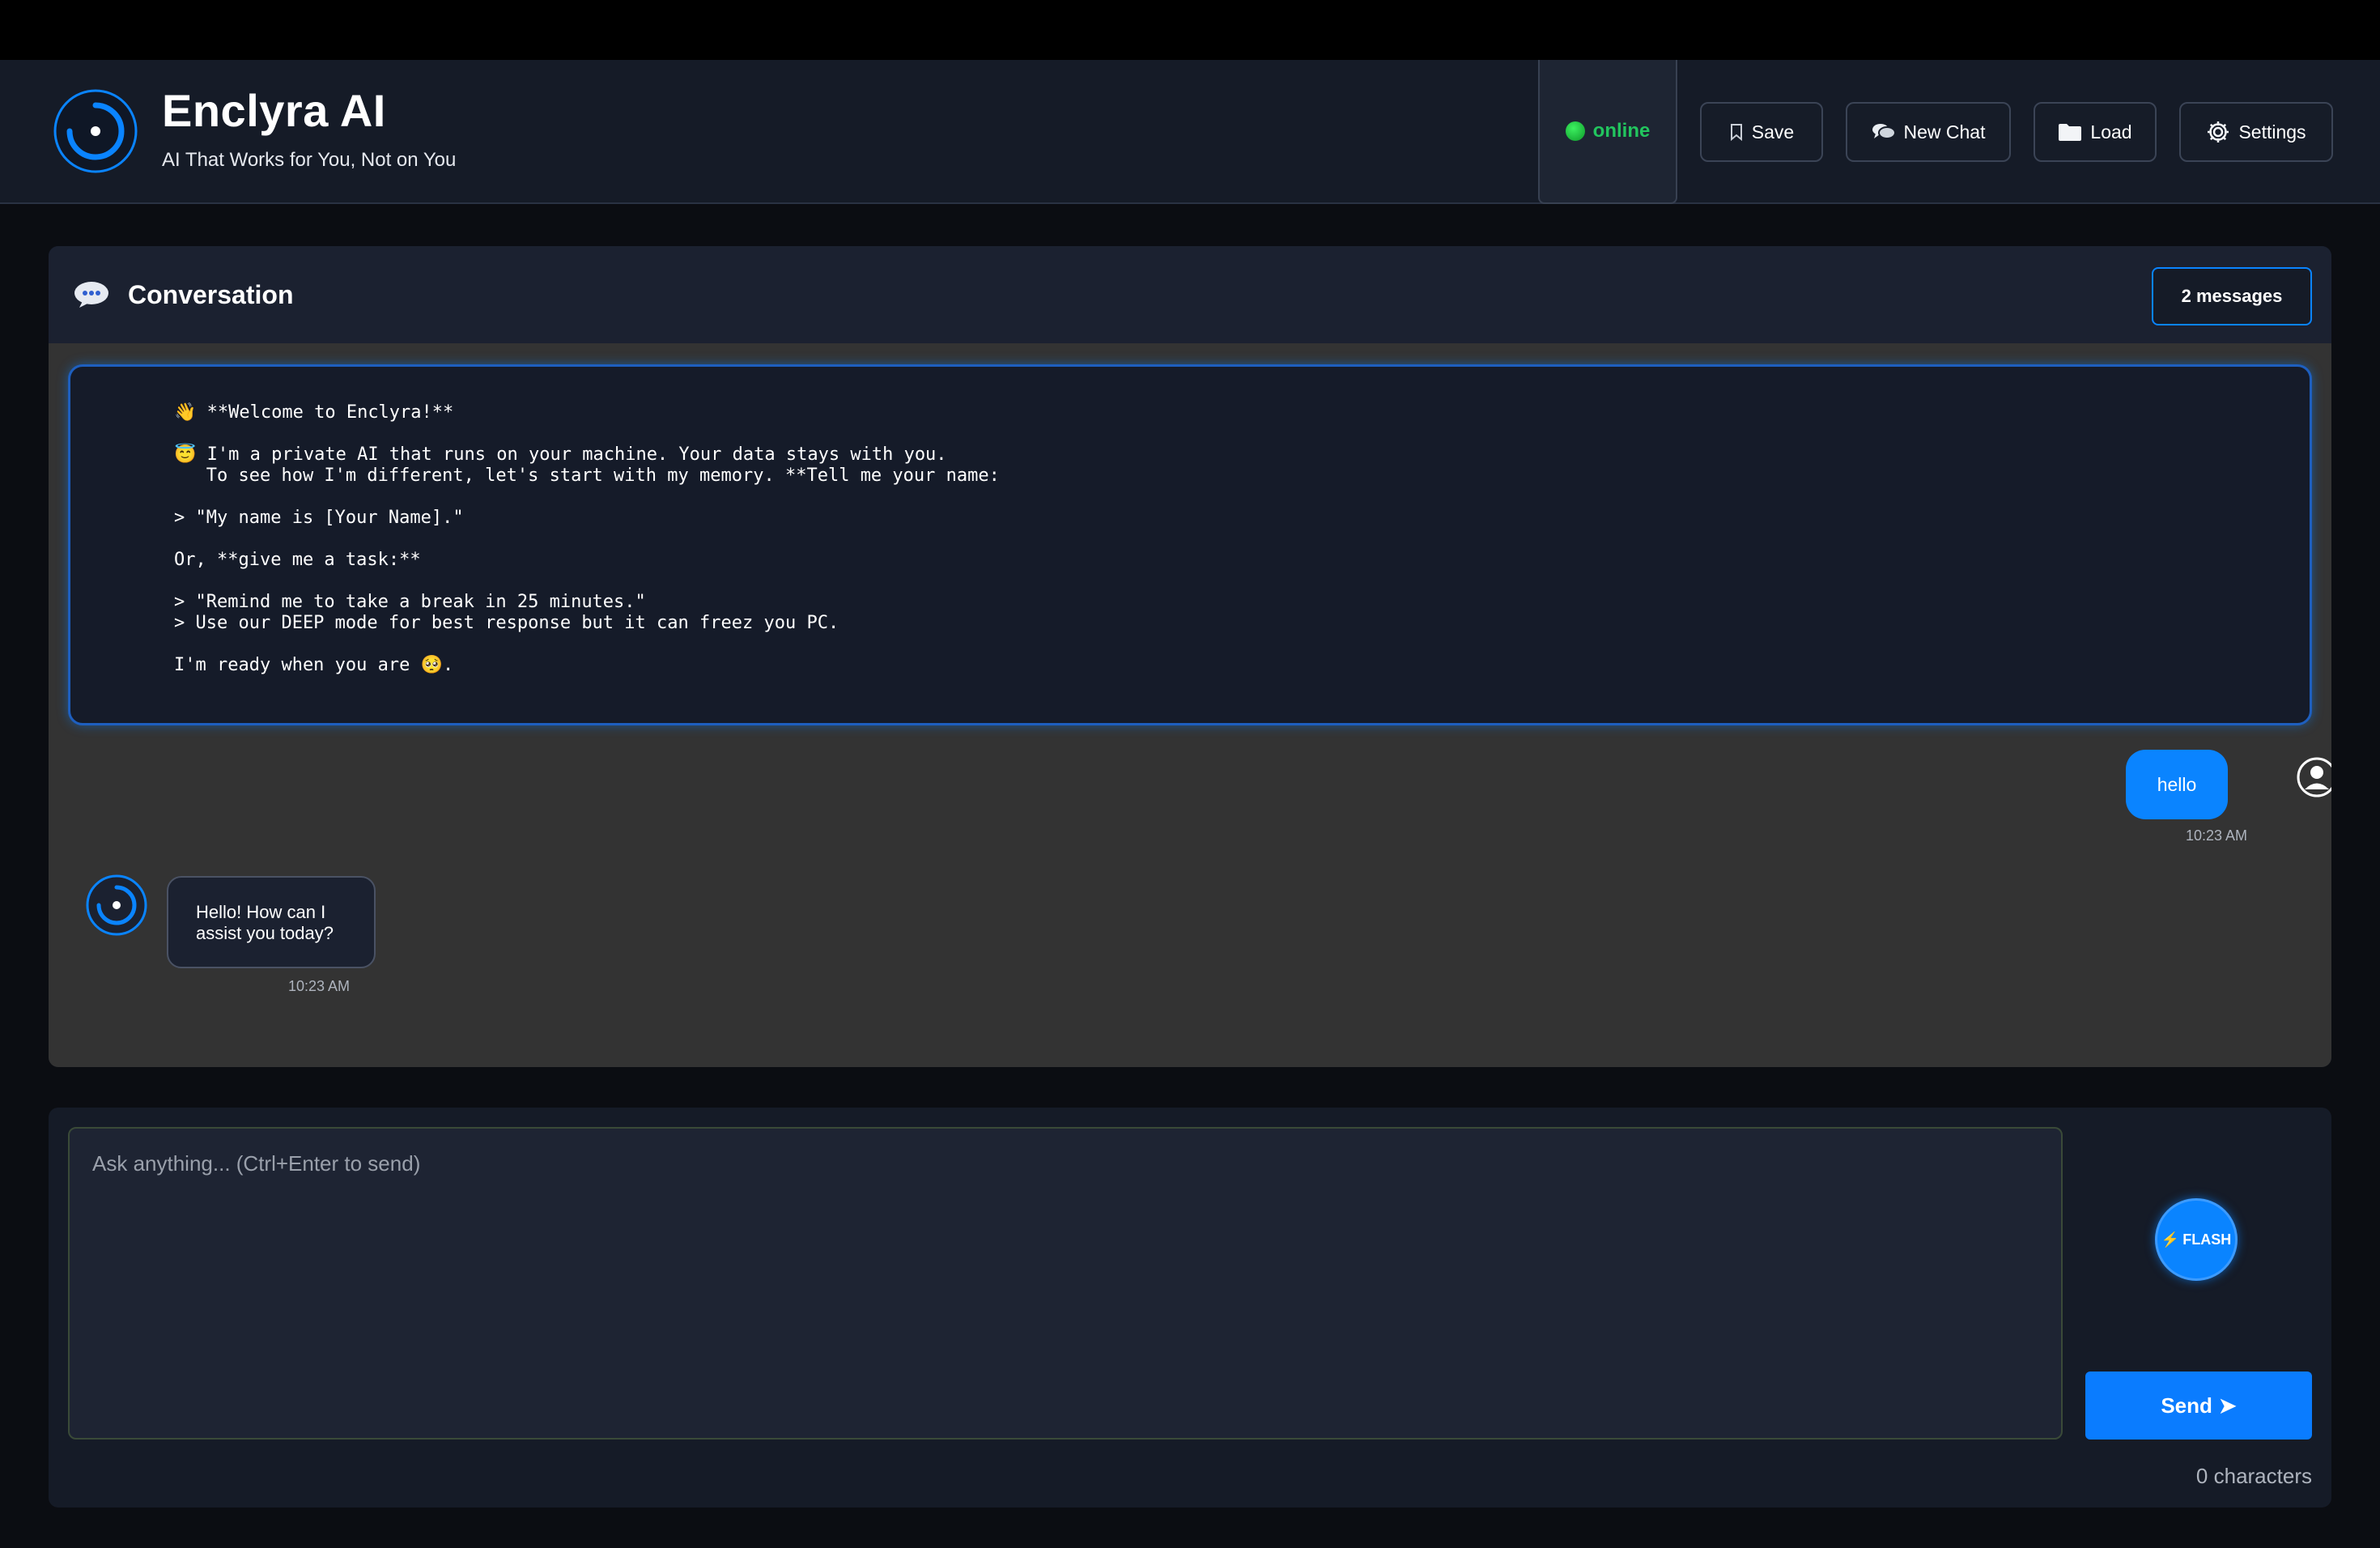  What do you see at coordinates (2314, 777) in the screenshot?
I see `user-avatar-icon` at bounding box center [2314, 777].